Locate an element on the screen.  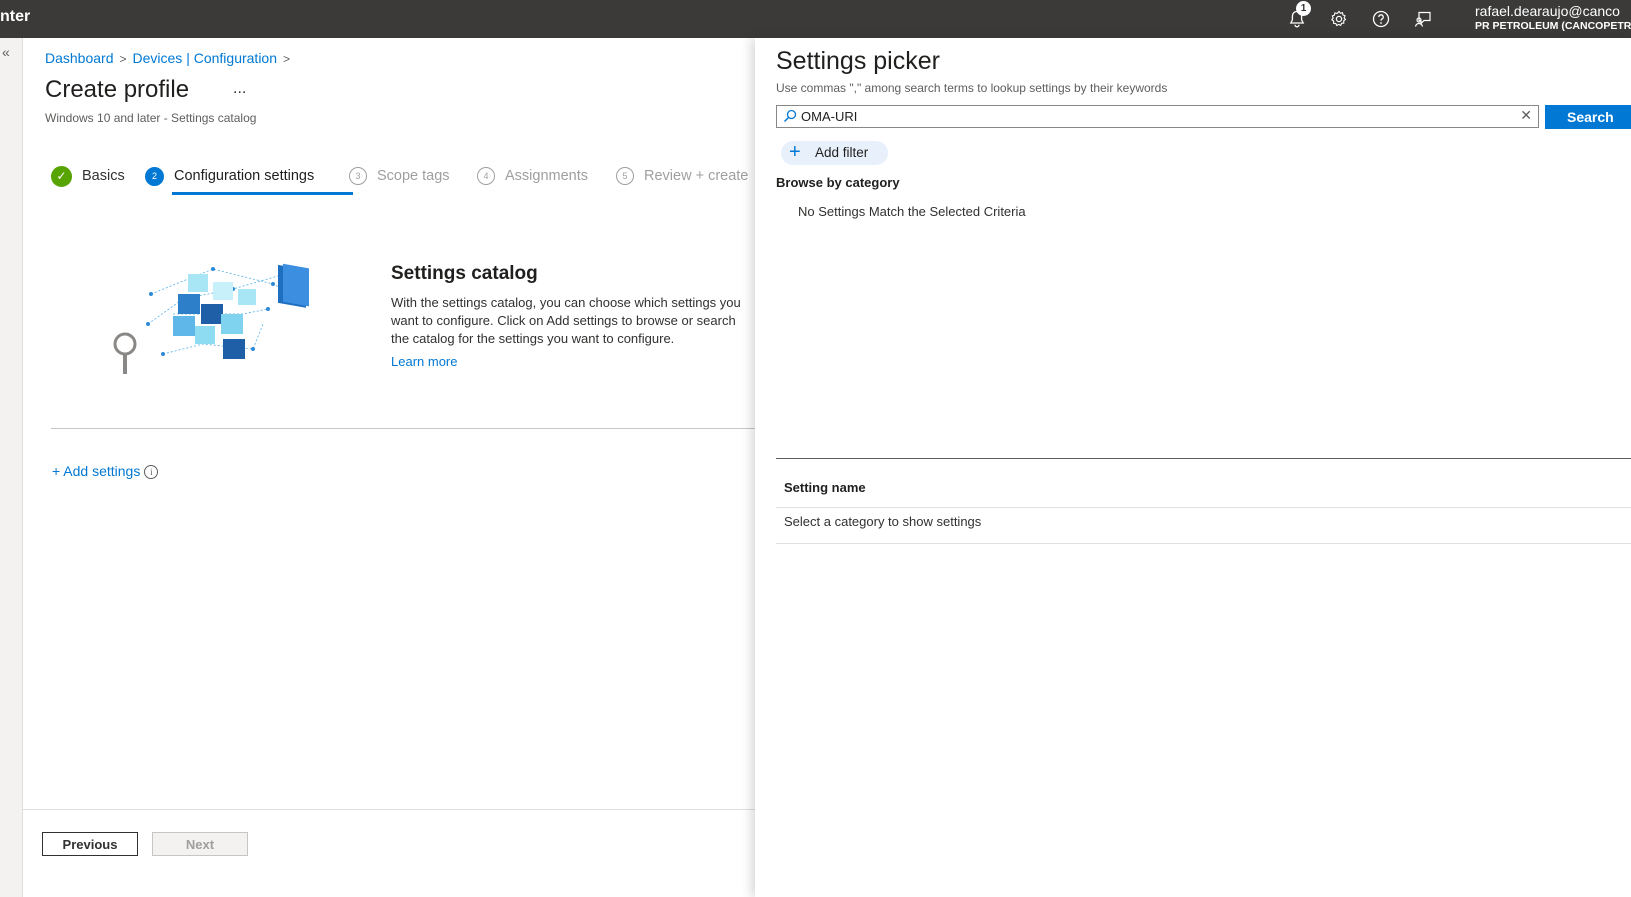
page-subtitle: Windows 10 and later - Settings catalog is located at coordinates (151, 118).